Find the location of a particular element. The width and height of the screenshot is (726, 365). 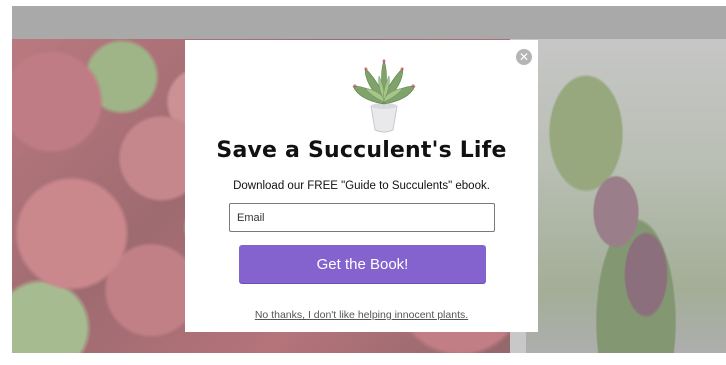

get-the-book-button: Get the Book! is located at coordinates (362, 264).